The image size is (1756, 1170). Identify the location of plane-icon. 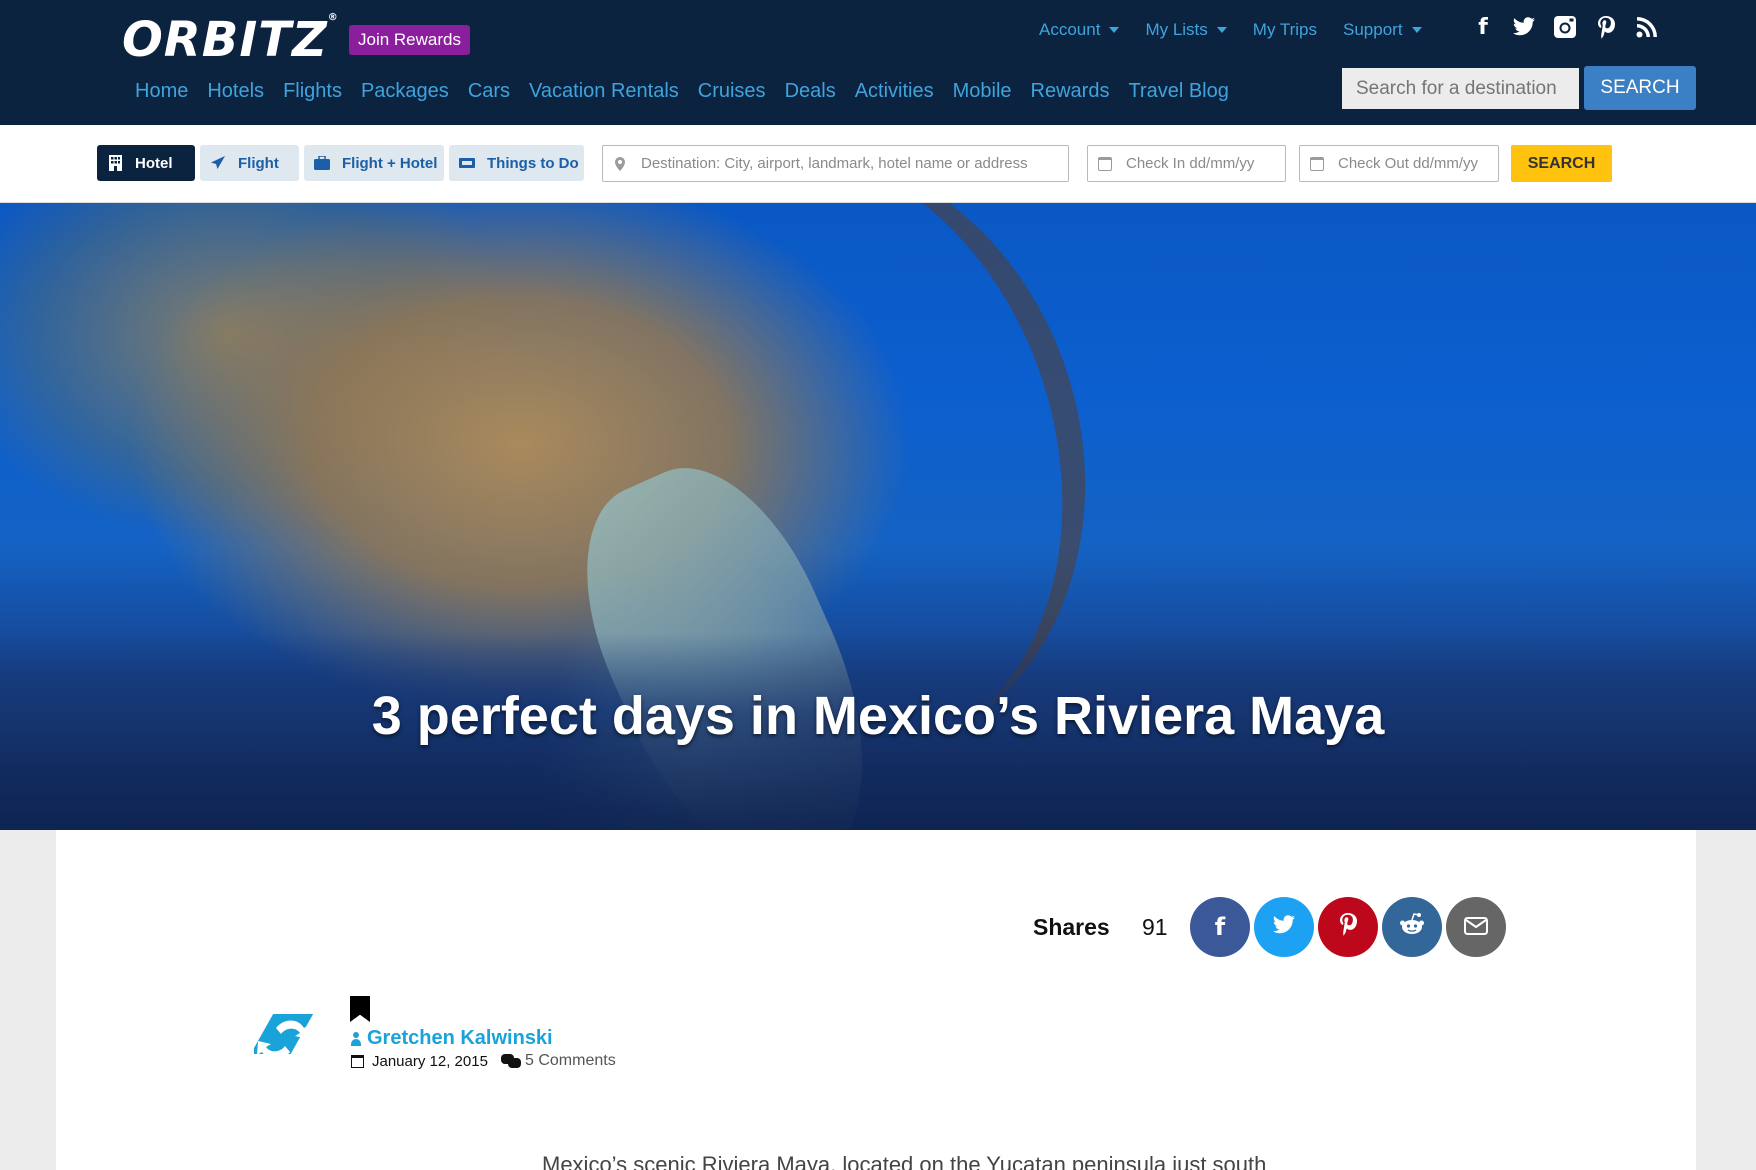
(218, 163).